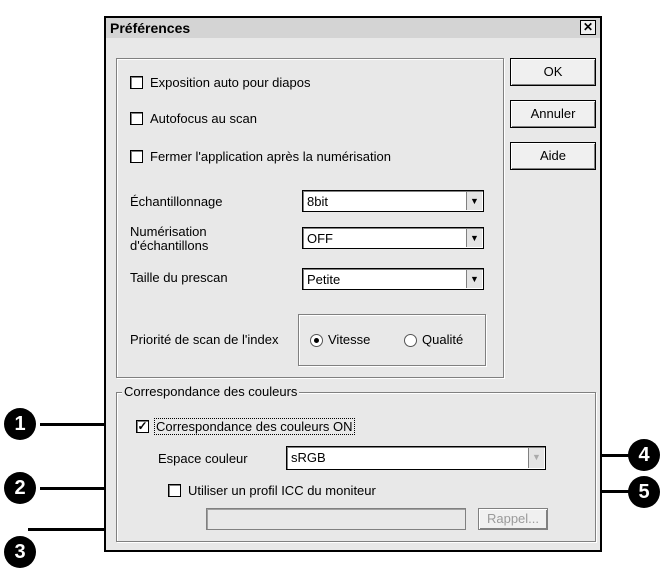 This screenshot has width=667, height=570. What do you see at coordinates (336, 519) in the screenshot?
I see `icc-path-field` at bounding box center [336, 519].